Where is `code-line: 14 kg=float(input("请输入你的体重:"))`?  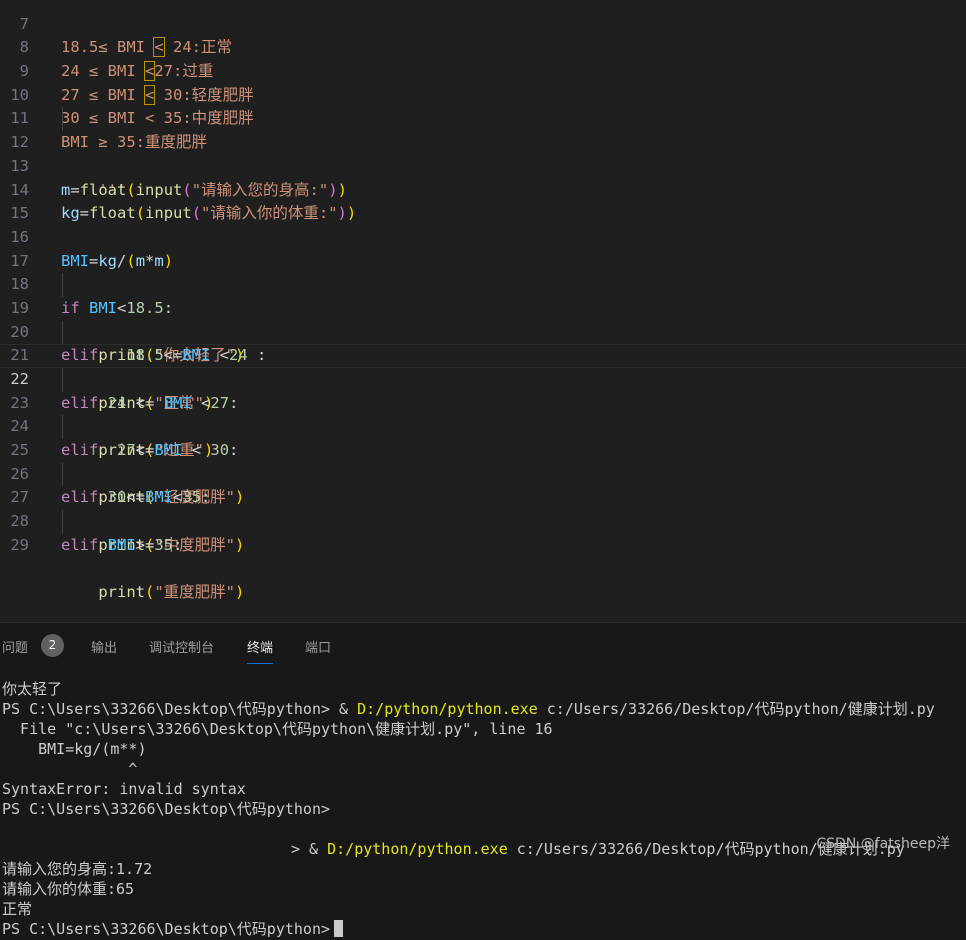
code-line: 14 kg=float(input("请输入你的体重:")) is located at coordinates (483, 189).